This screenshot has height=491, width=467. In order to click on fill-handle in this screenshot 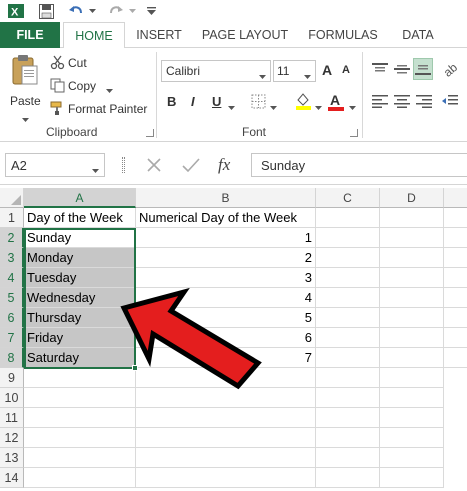, I will do `click(135, 368)`.